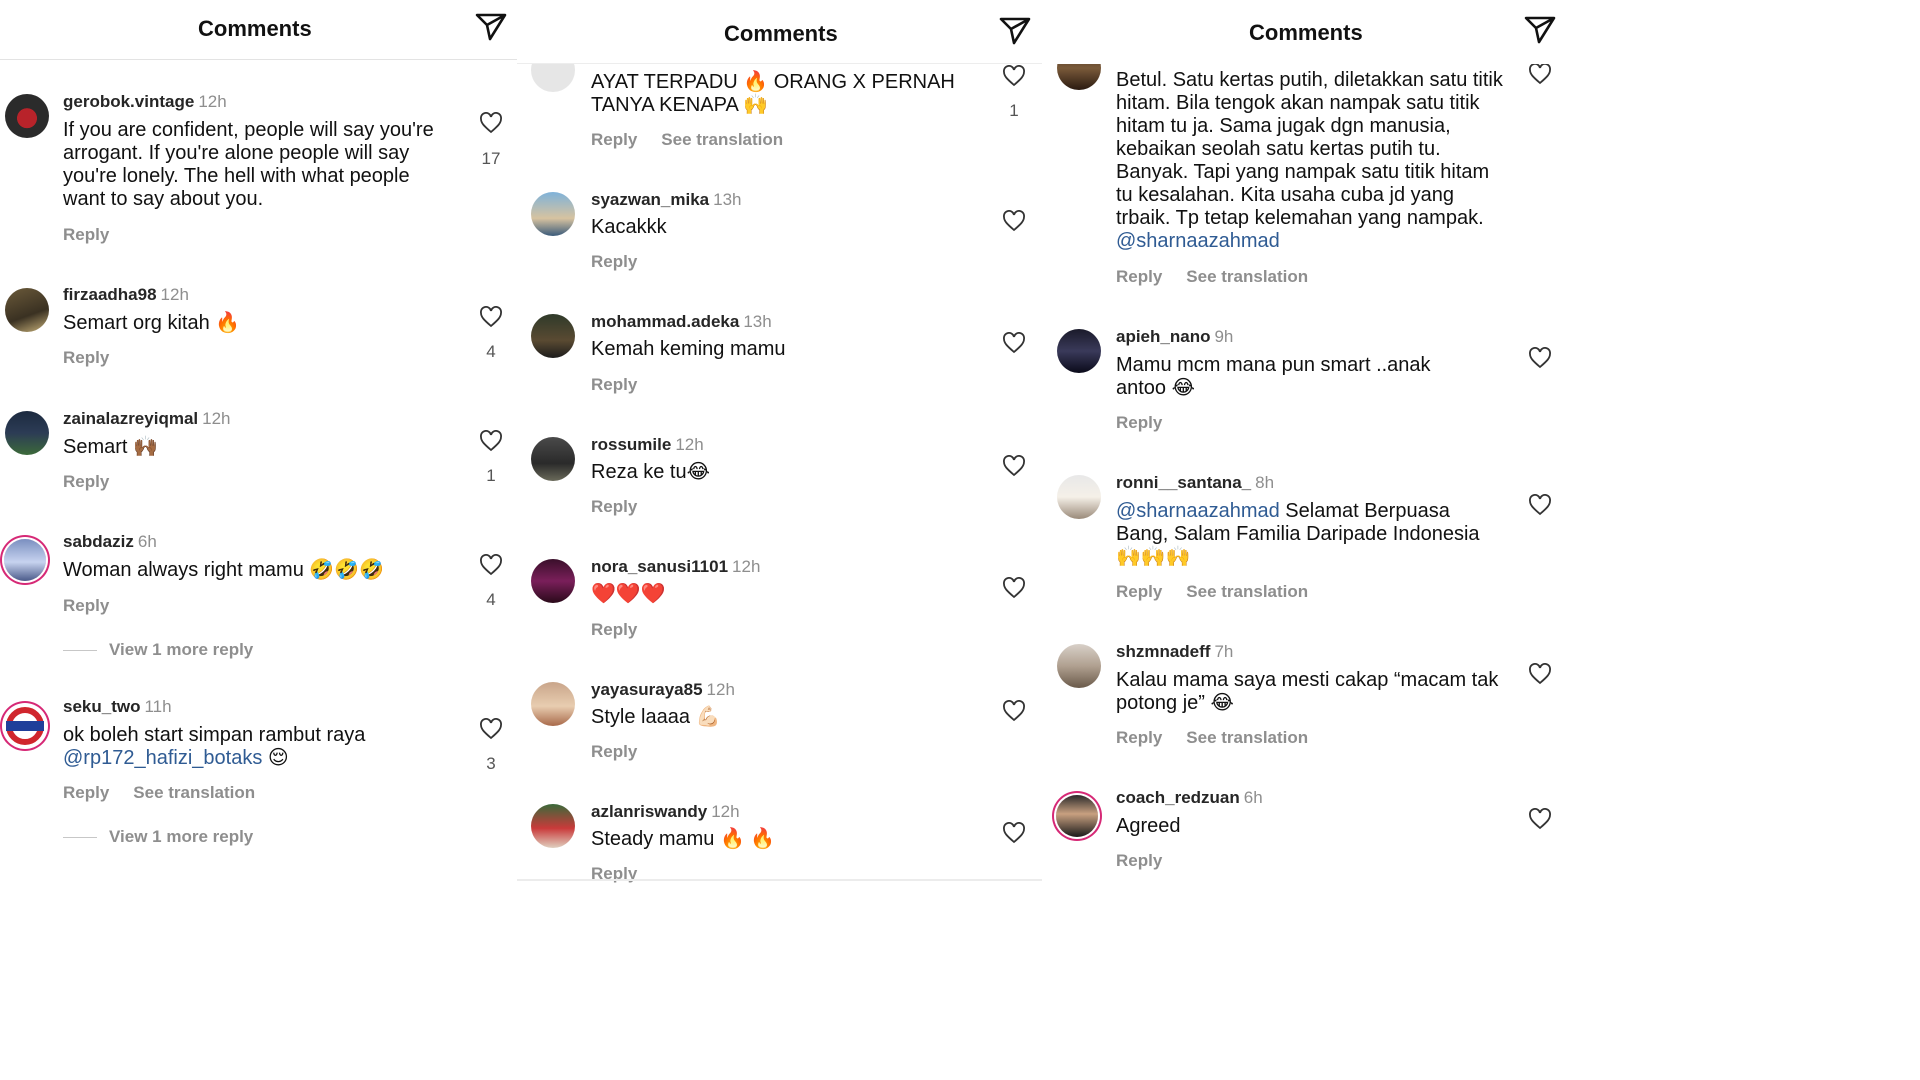 The image size is (1920, 1080). I want to click on comment-username: rossumile, so click(631, 444).